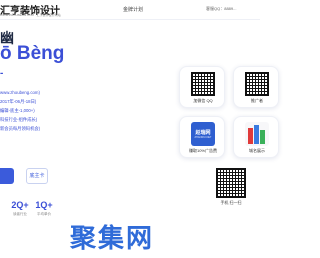 The height and width of the screenshot is (258, 320). I want to click on stat-readers: 2Q+ 读者行业, so click(20, 208).